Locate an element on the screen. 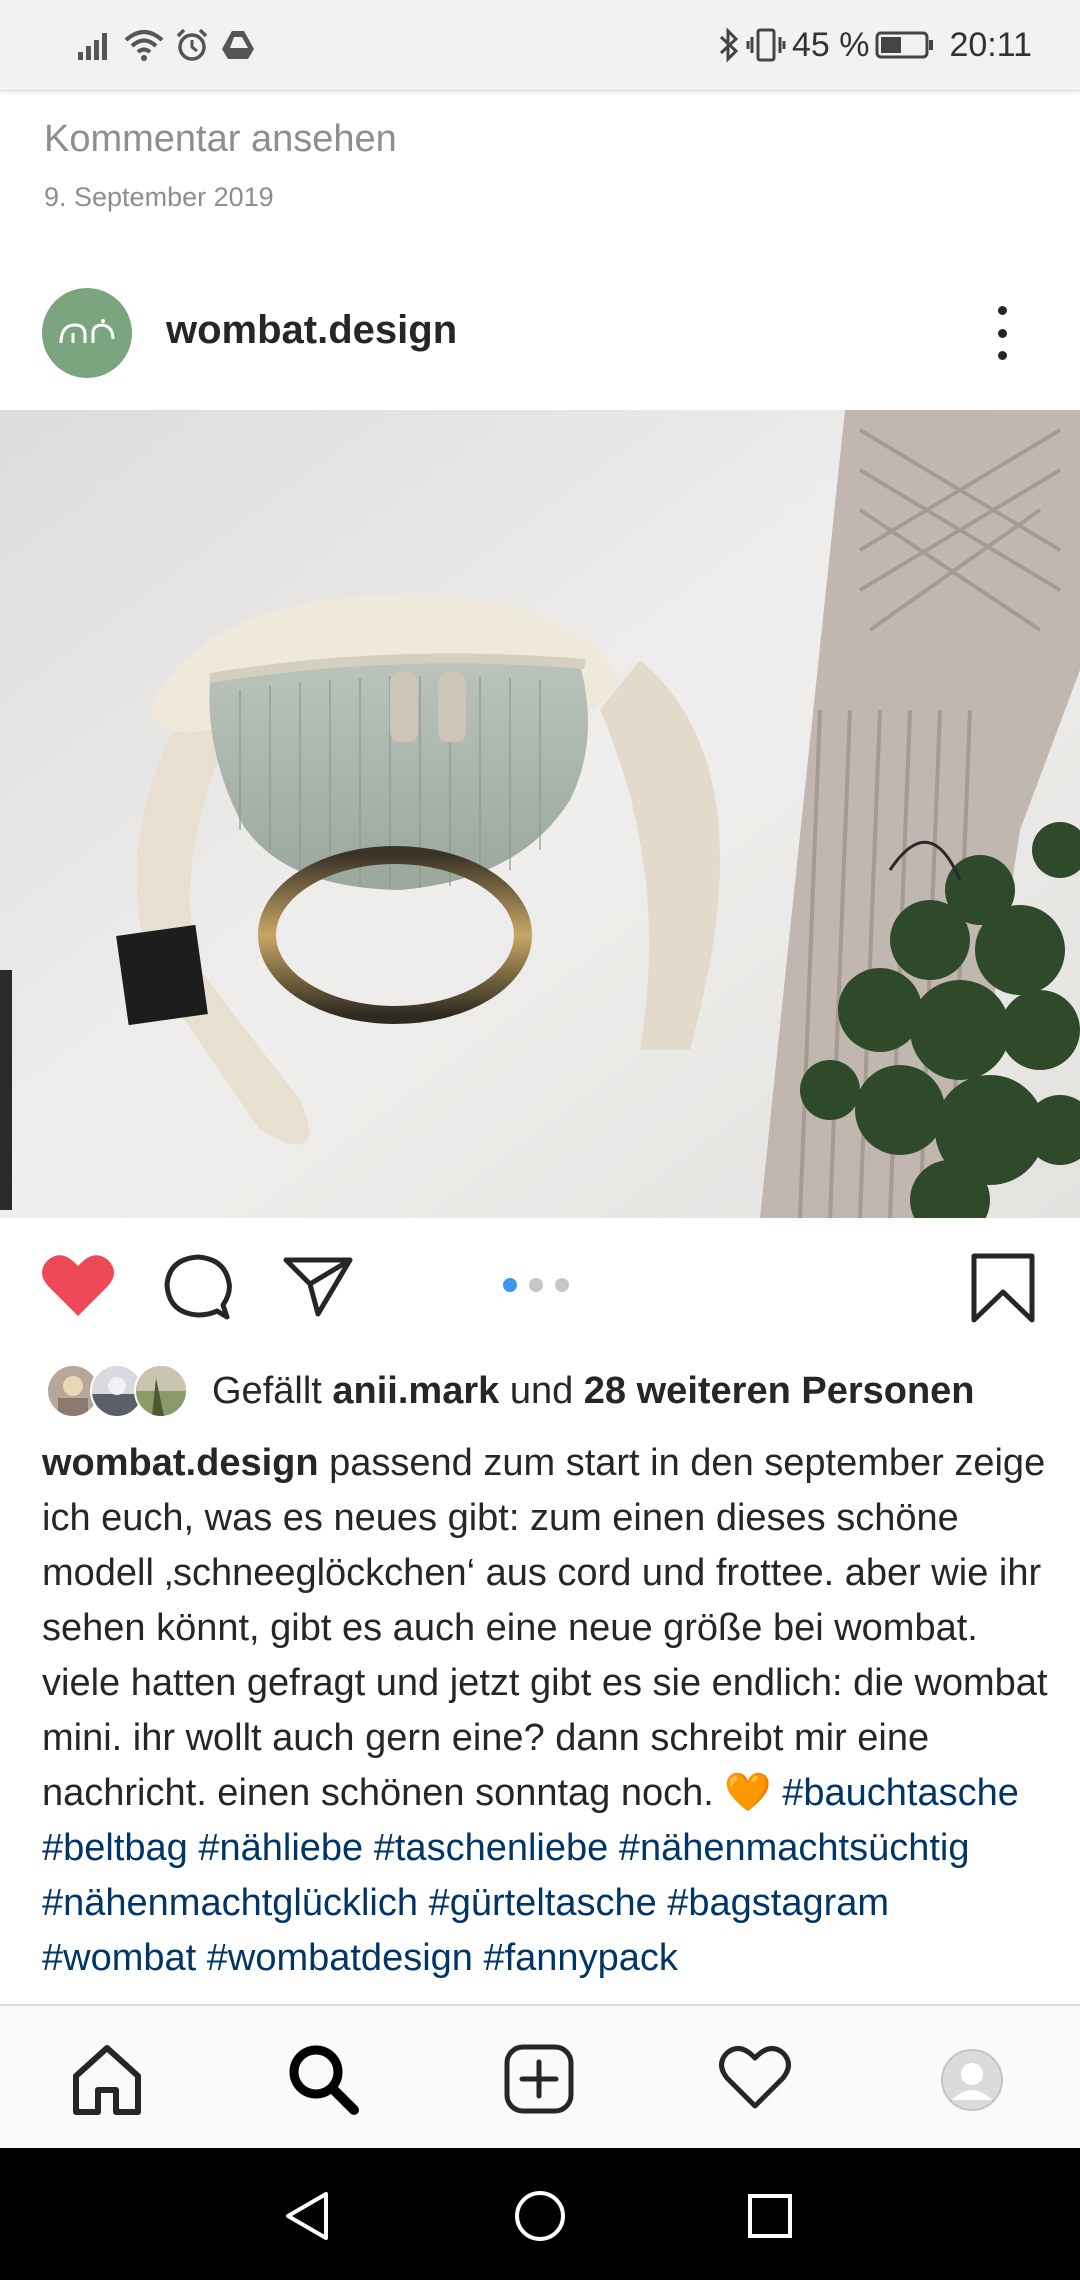  drive-icon is located at coordinates (238, 45).